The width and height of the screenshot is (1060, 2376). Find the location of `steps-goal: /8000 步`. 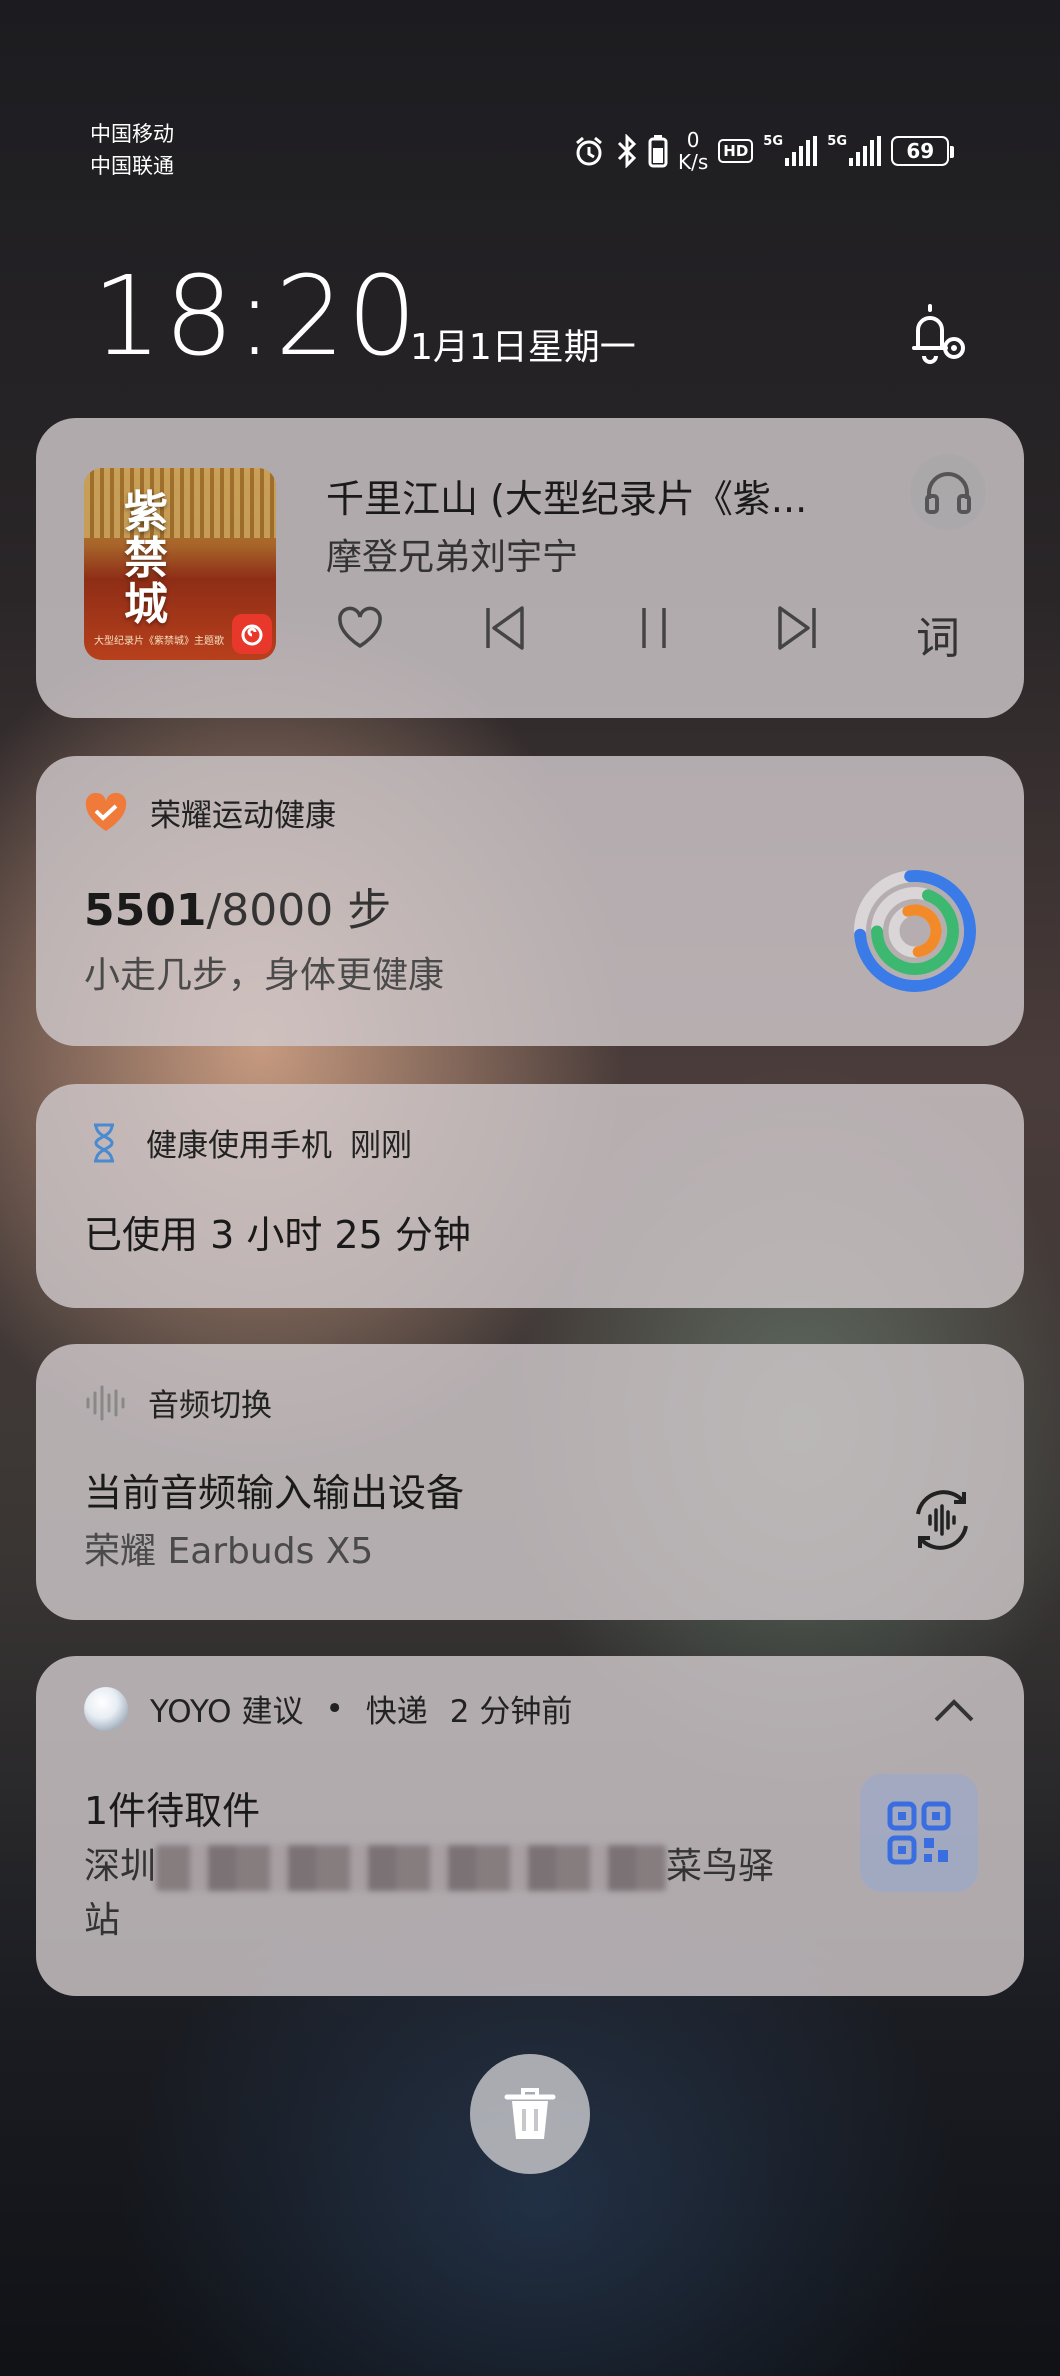

steps-goal: /8000 步 is located at coordinates (299, 910).